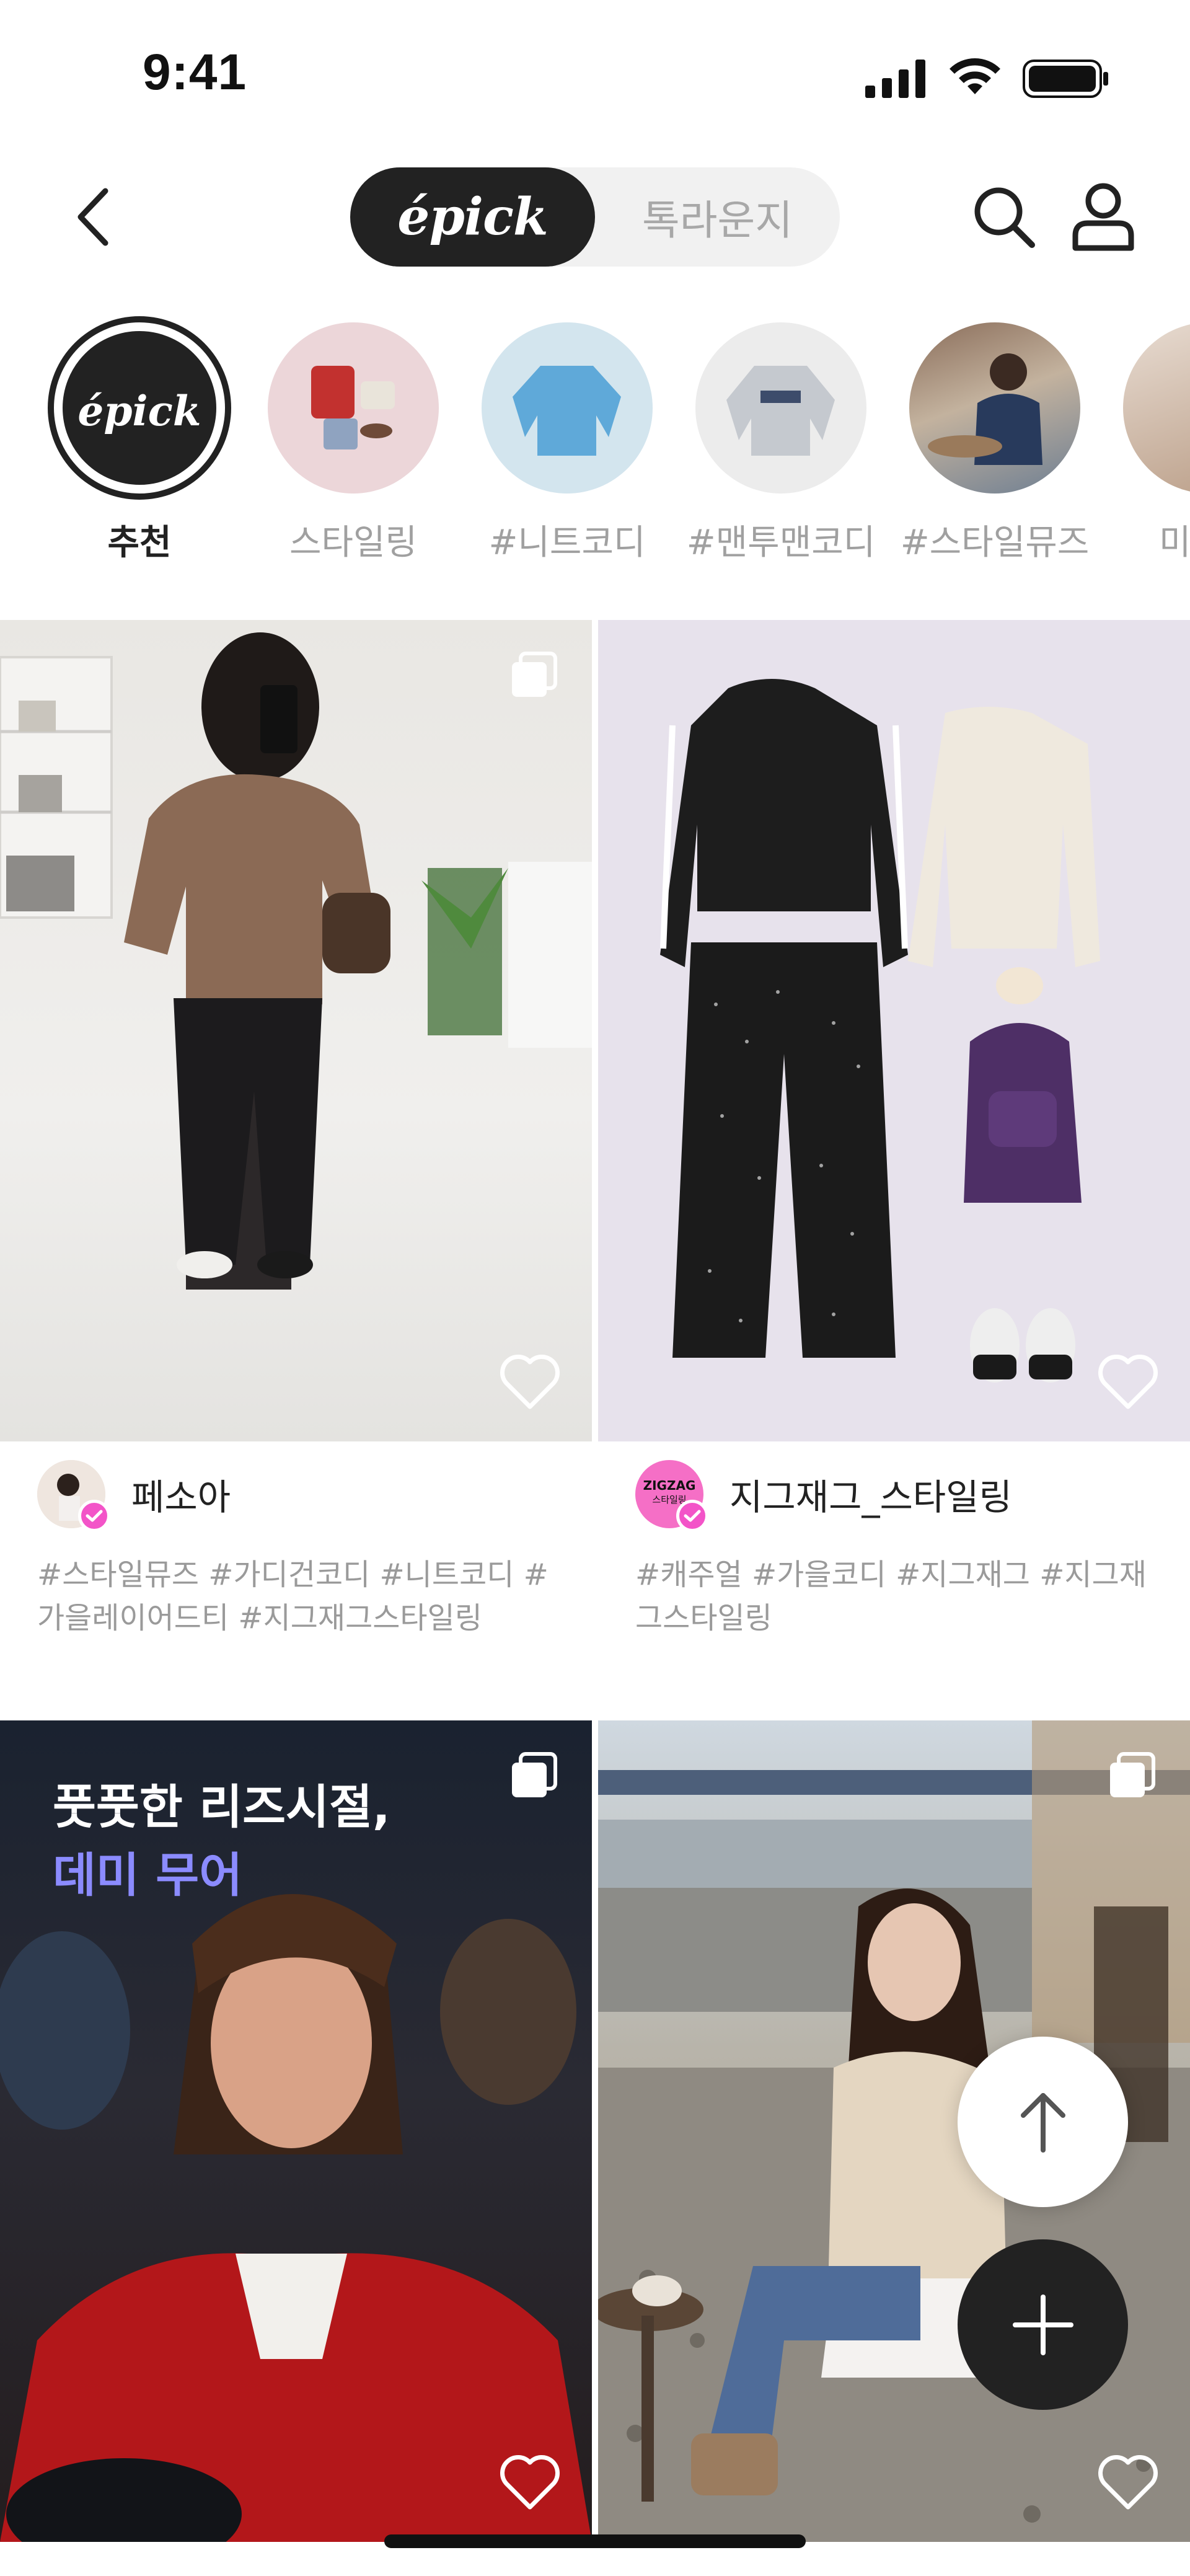 Image resolution: width=1190 pixels, height=2576 pixels. Describe the element at coordinates (975, 76) in the screenshot. I see `wifi-icon` at that location.